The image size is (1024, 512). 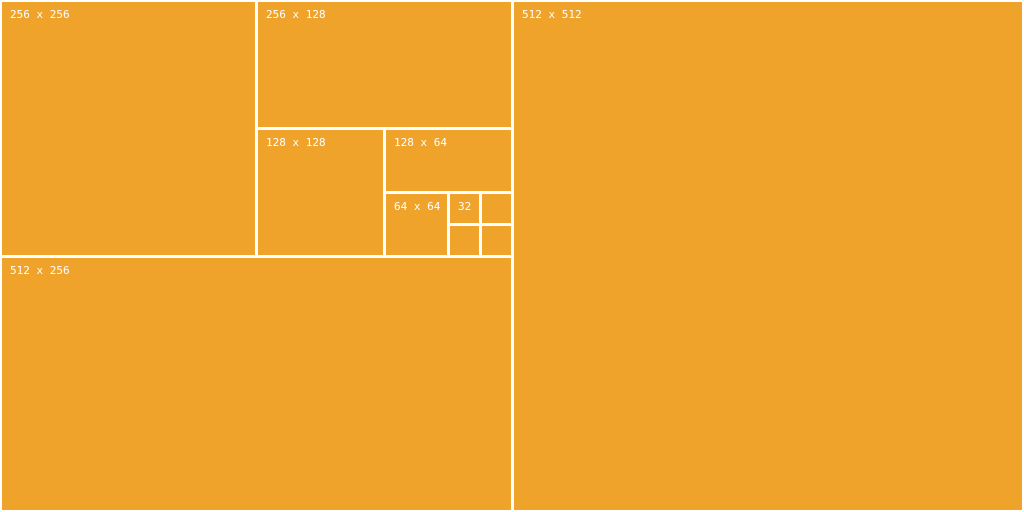 I want to click on tile-32x32-d, so click(x=496, y=240).